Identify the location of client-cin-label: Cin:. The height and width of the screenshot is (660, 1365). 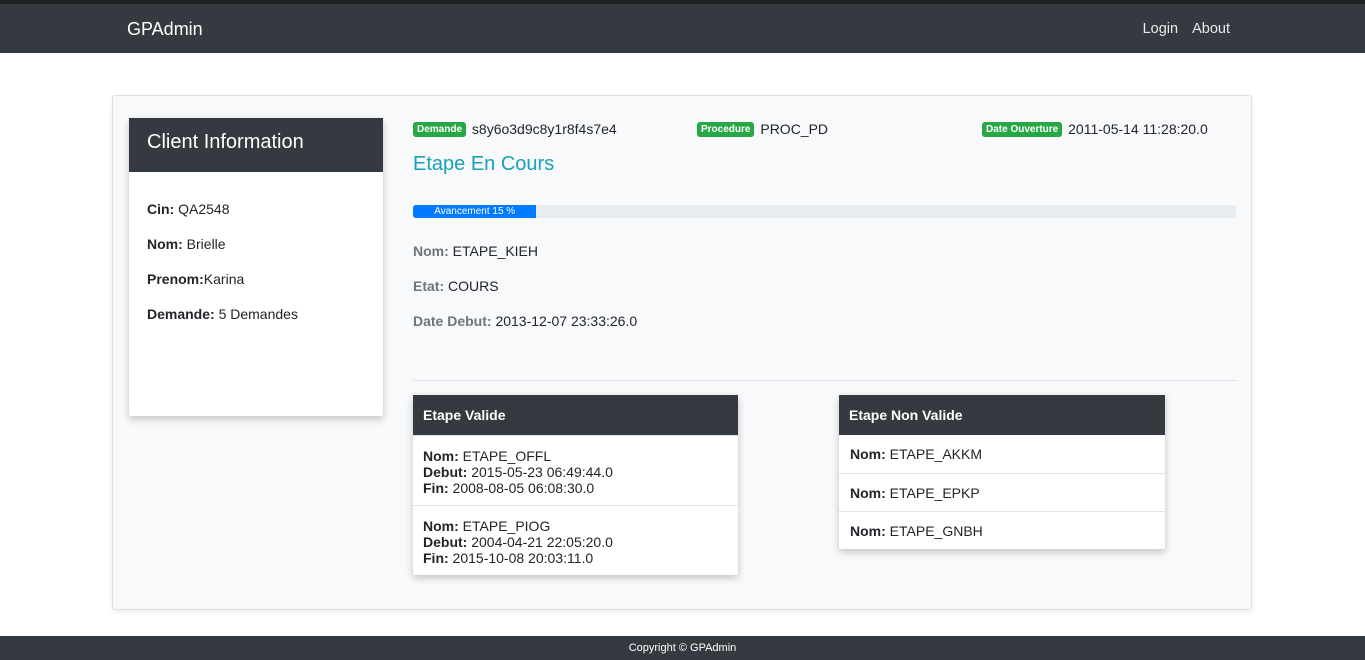
(161, 209).